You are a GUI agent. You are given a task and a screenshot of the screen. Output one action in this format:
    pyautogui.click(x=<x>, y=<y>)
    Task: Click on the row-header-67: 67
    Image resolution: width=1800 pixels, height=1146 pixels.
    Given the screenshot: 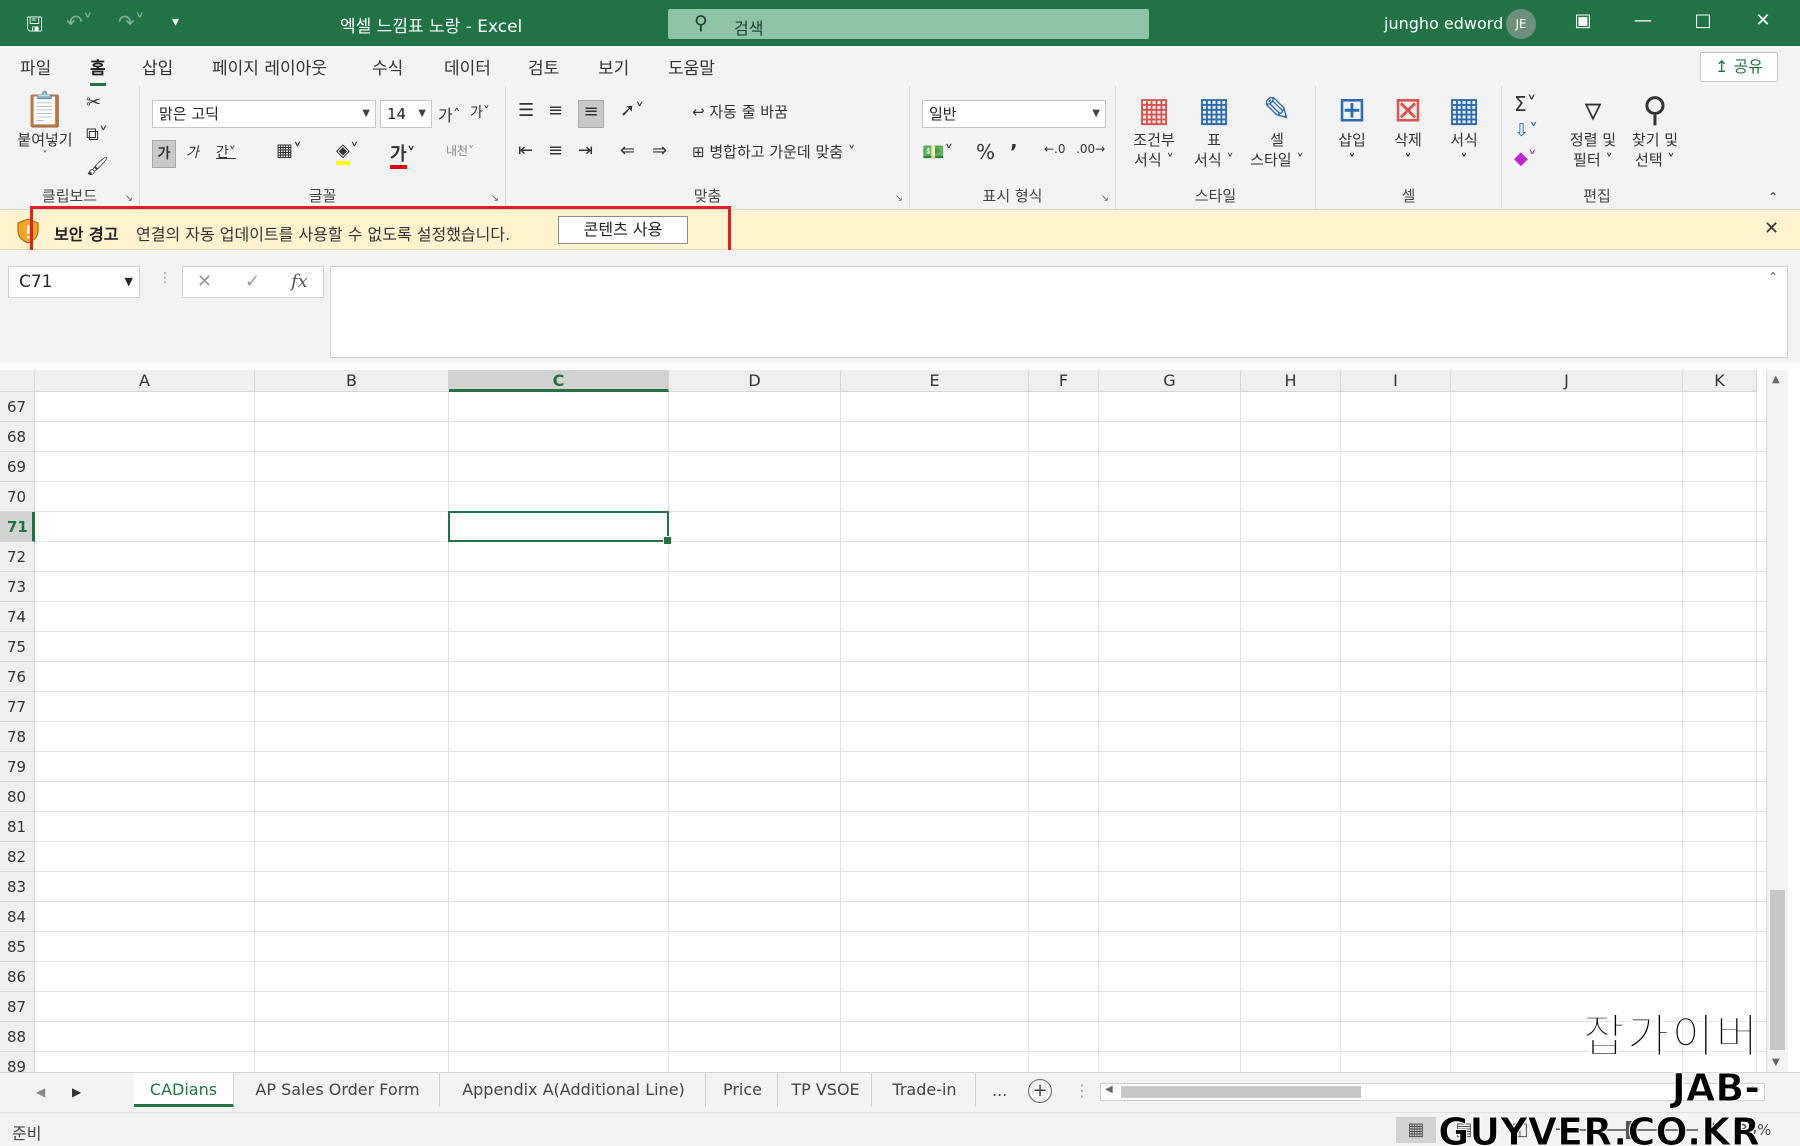 What is the action you would take?
    pyautogui.click(x=17, y=407)
    